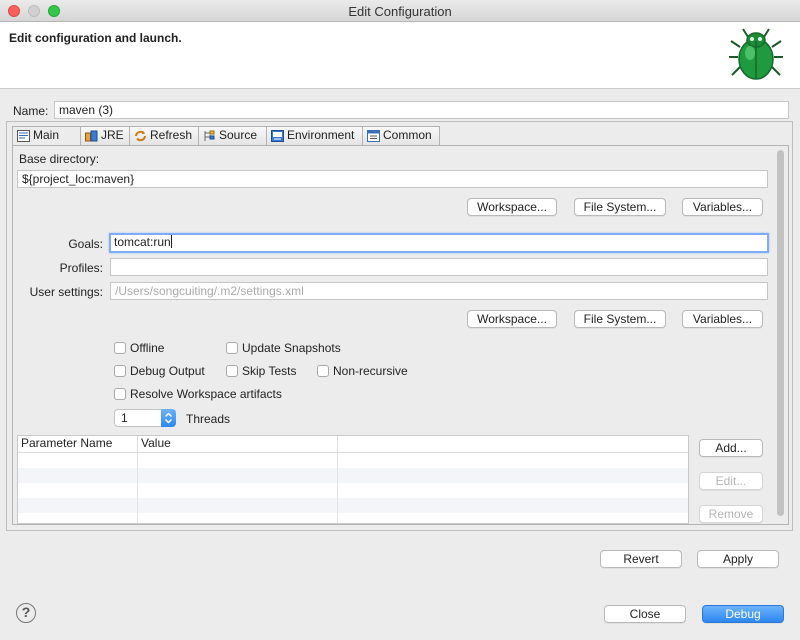  I want to click on offline-checkbox, so click(120, 348).